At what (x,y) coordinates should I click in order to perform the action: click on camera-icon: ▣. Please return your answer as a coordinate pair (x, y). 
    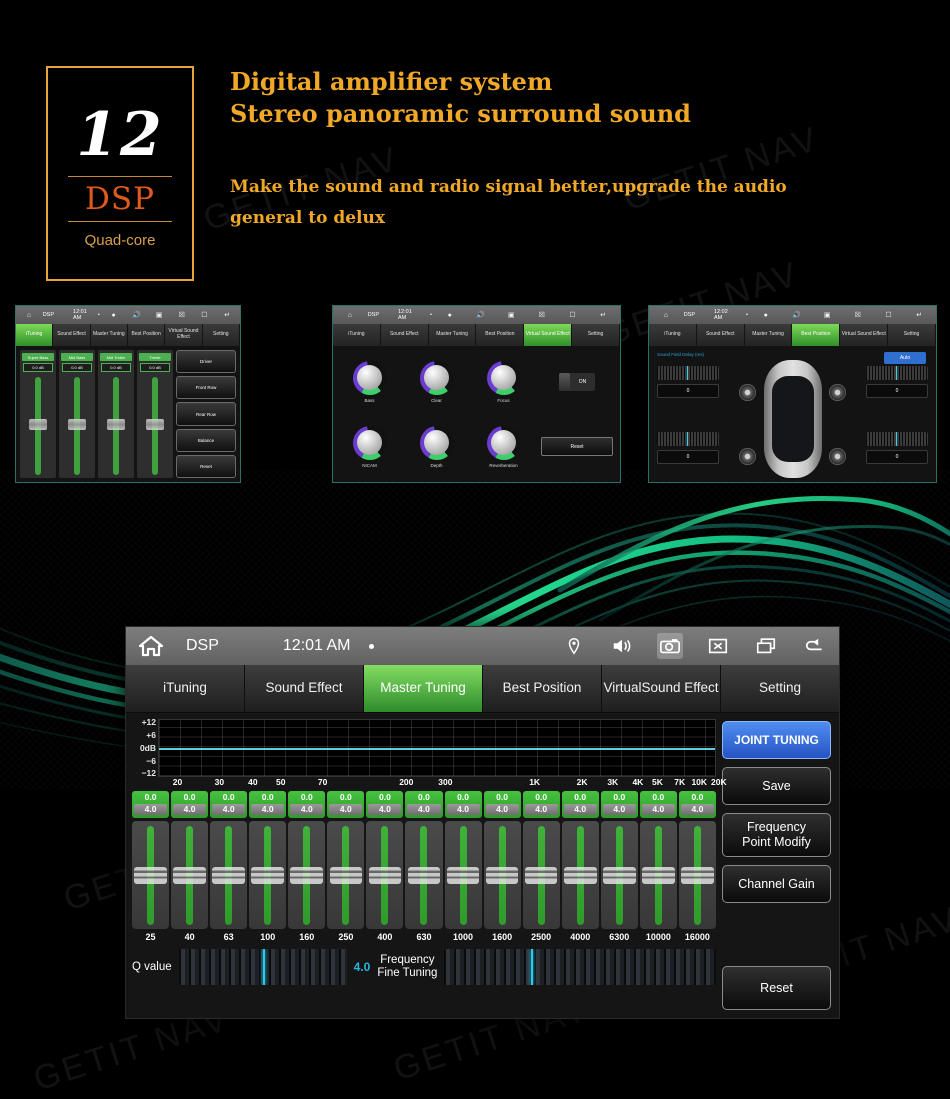
    Looking at the image, I should click on (159, 317).